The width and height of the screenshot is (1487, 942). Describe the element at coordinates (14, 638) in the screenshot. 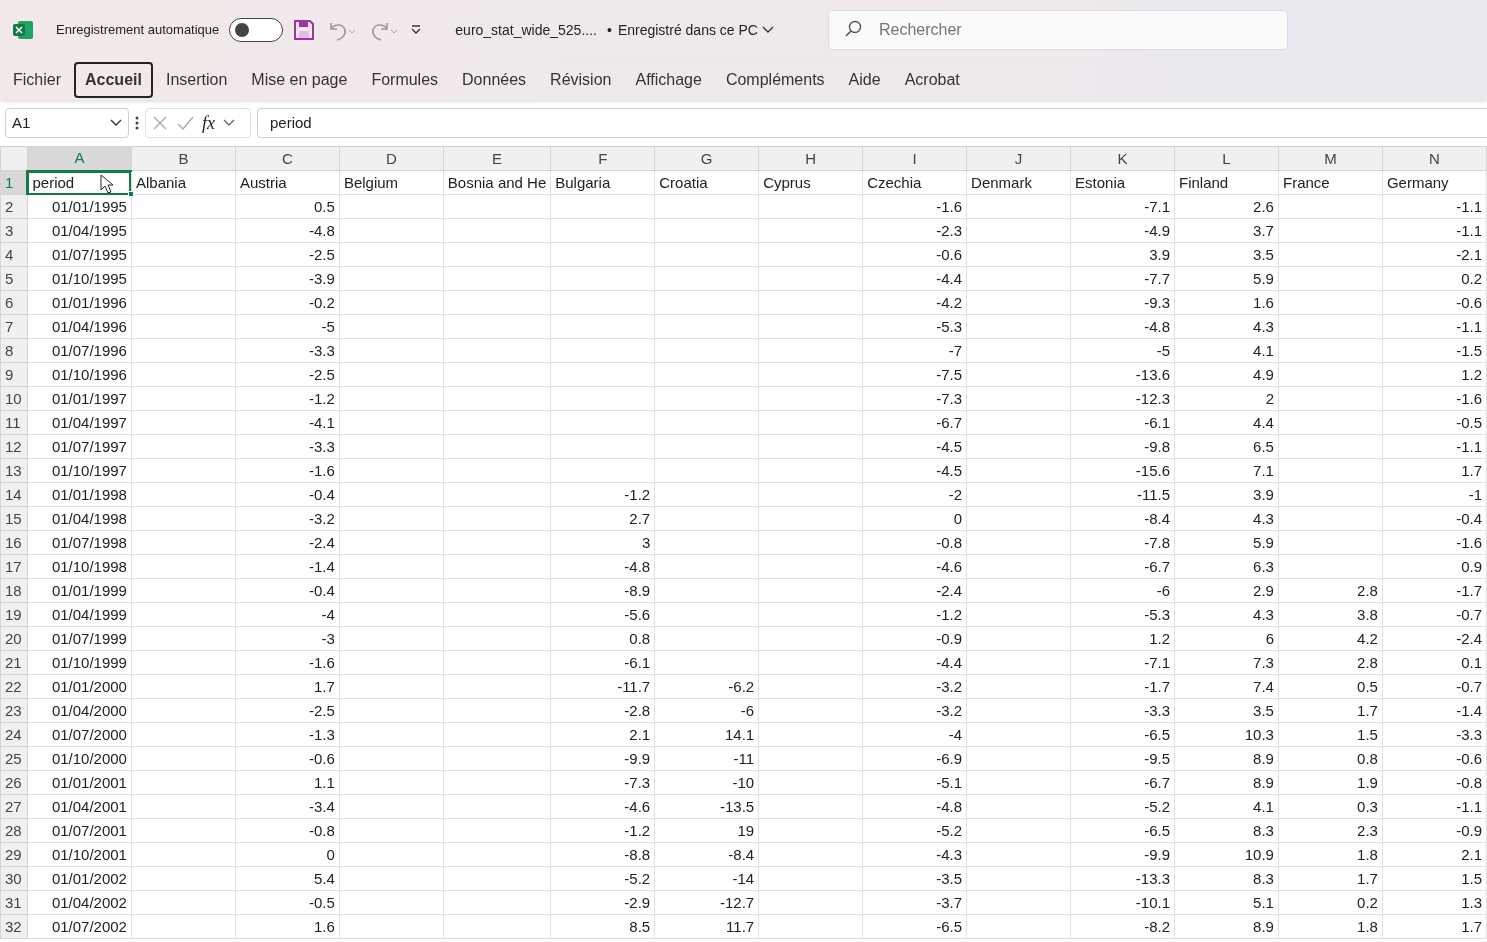

I see `row-header: 20` at that location.